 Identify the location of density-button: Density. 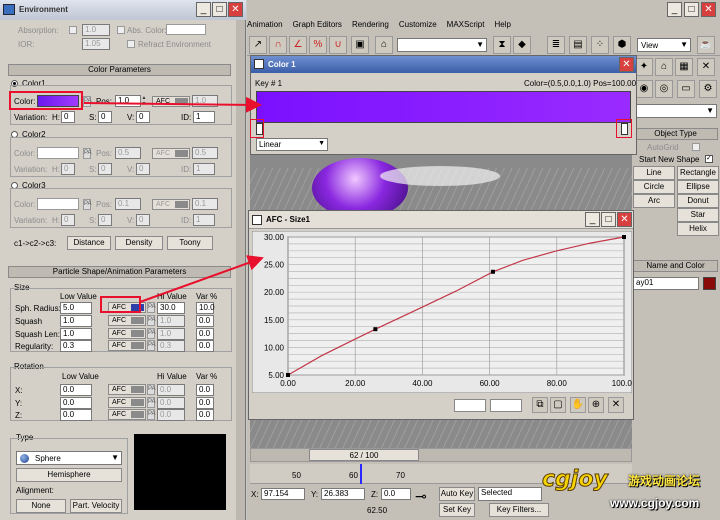
(139, 243).